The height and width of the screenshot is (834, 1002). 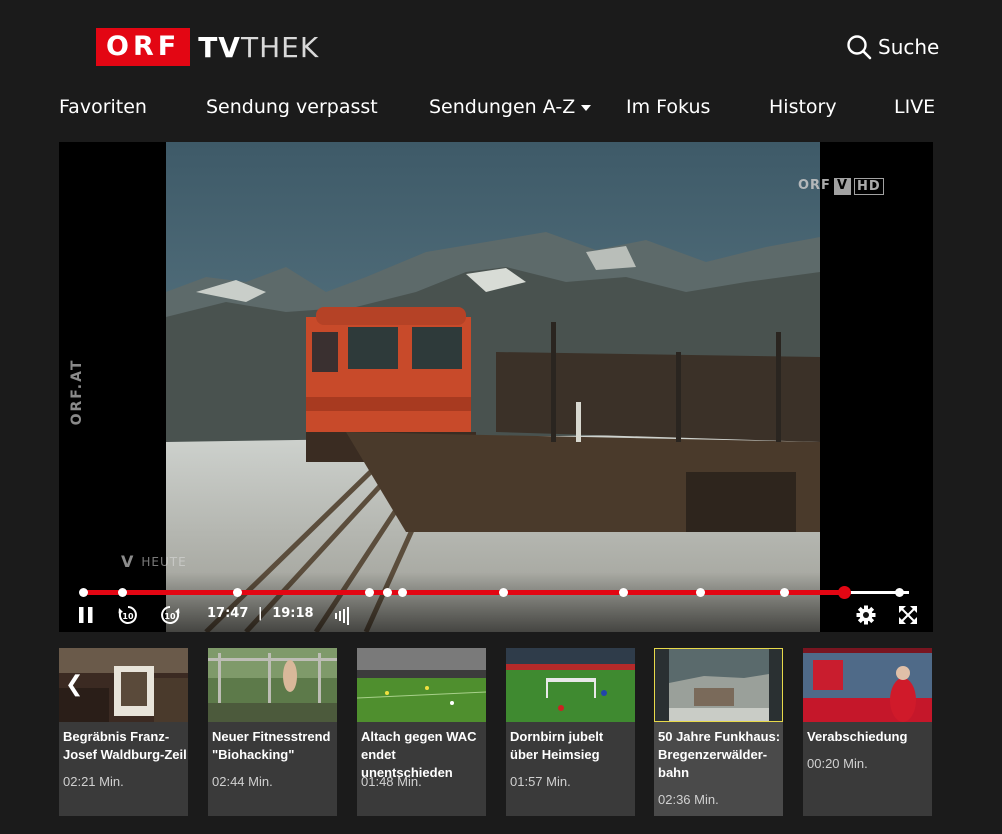 What do you see at coordinates (125, 745) in the screenshot?
I see `video-card-title: Begräbnis Franz-Josef Waldburg-Zeil` at bounding box center [125, 745].